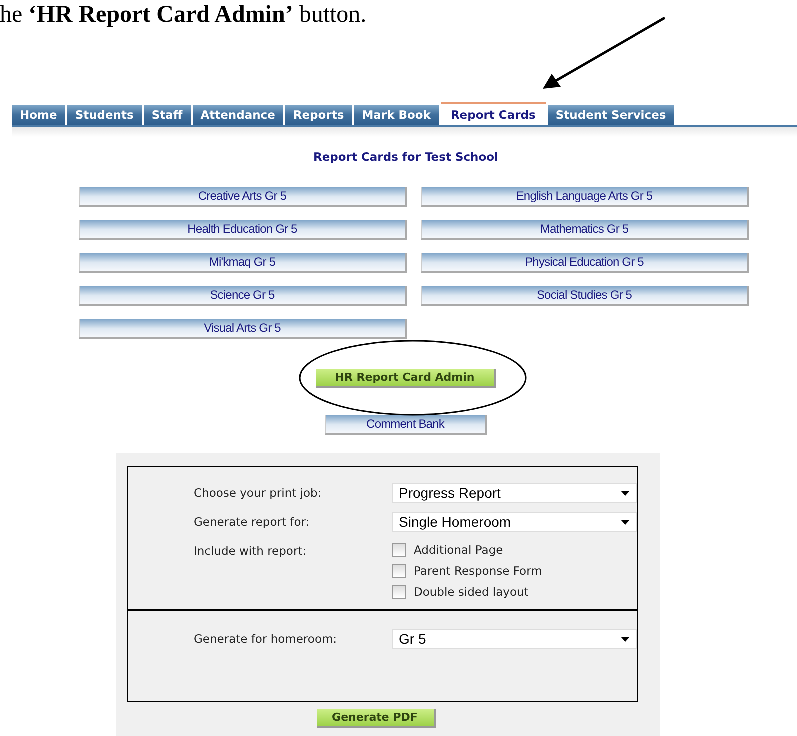  Describe the element at coordinates (585, 263) in the screenshot. I see `course-button: Physical Education Gr 5` at that location.